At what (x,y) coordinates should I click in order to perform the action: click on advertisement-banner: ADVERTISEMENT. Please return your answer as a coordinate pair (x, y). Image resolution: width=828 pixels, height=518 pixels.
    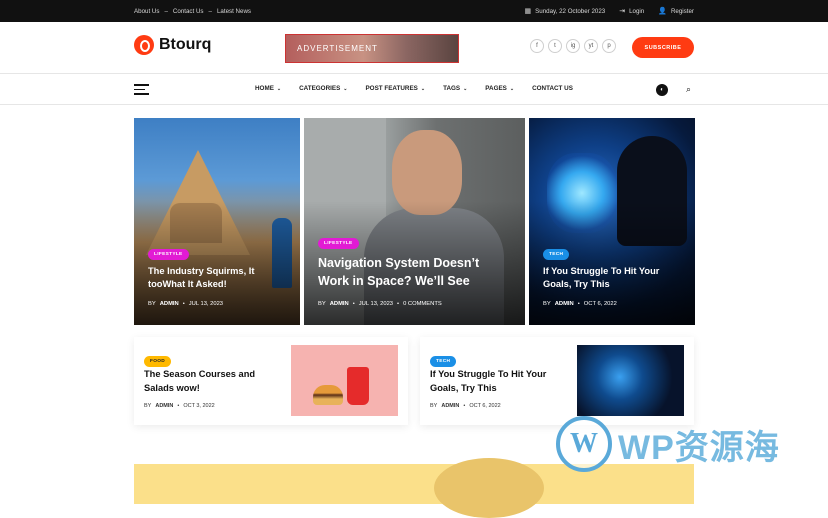
    Looking at the image, I should click on (372, 48).